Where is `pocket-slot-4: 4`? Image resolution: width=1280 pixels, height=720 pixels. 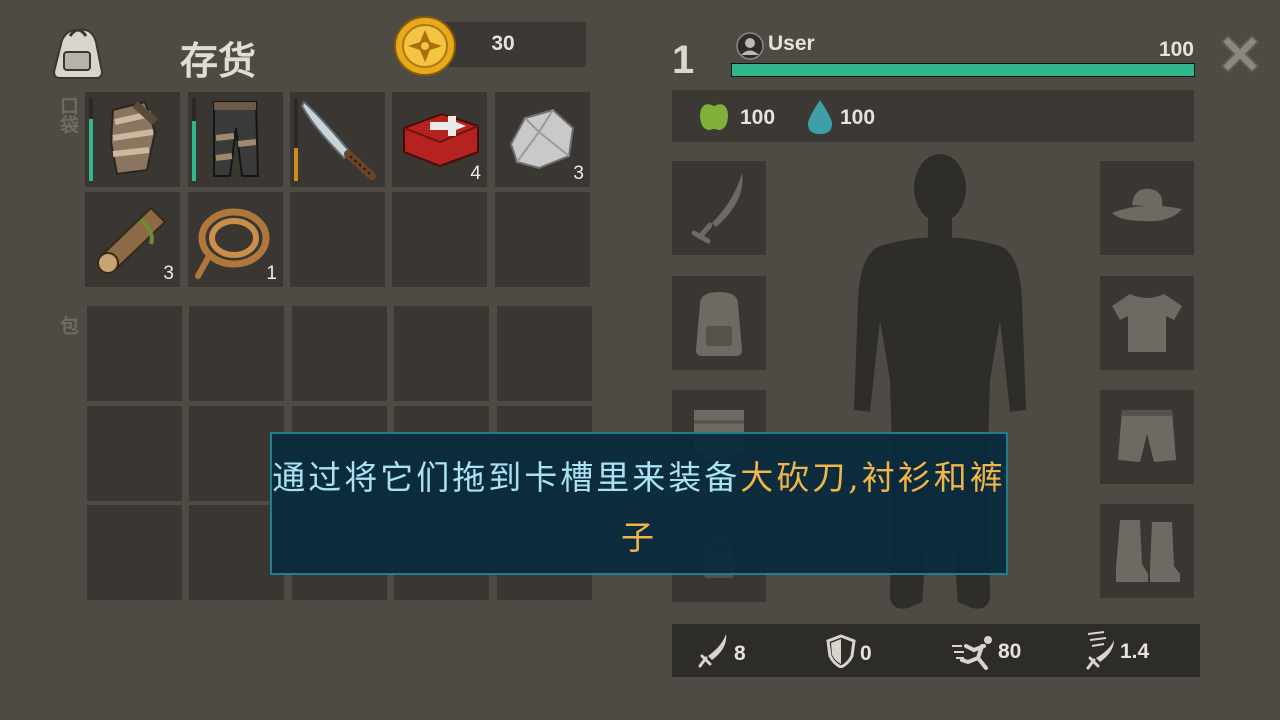
pocket-slot-4: 4 is located at coordinates (439, 139).